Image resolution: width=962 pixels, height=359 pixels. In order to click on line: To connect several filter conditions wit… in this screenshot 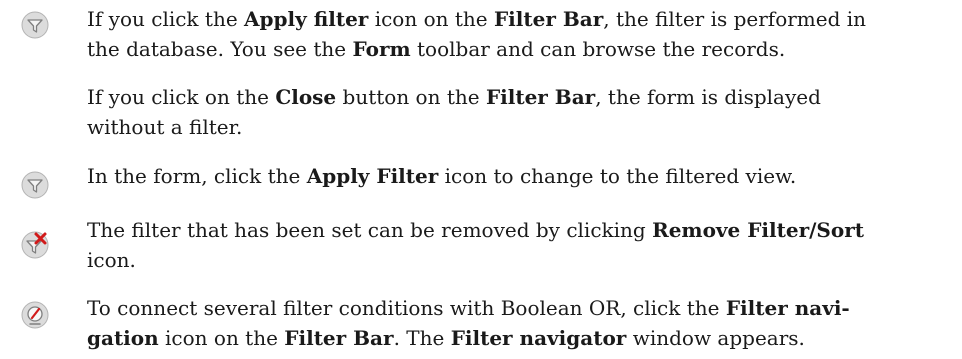, I will do `click(468, 308)`.